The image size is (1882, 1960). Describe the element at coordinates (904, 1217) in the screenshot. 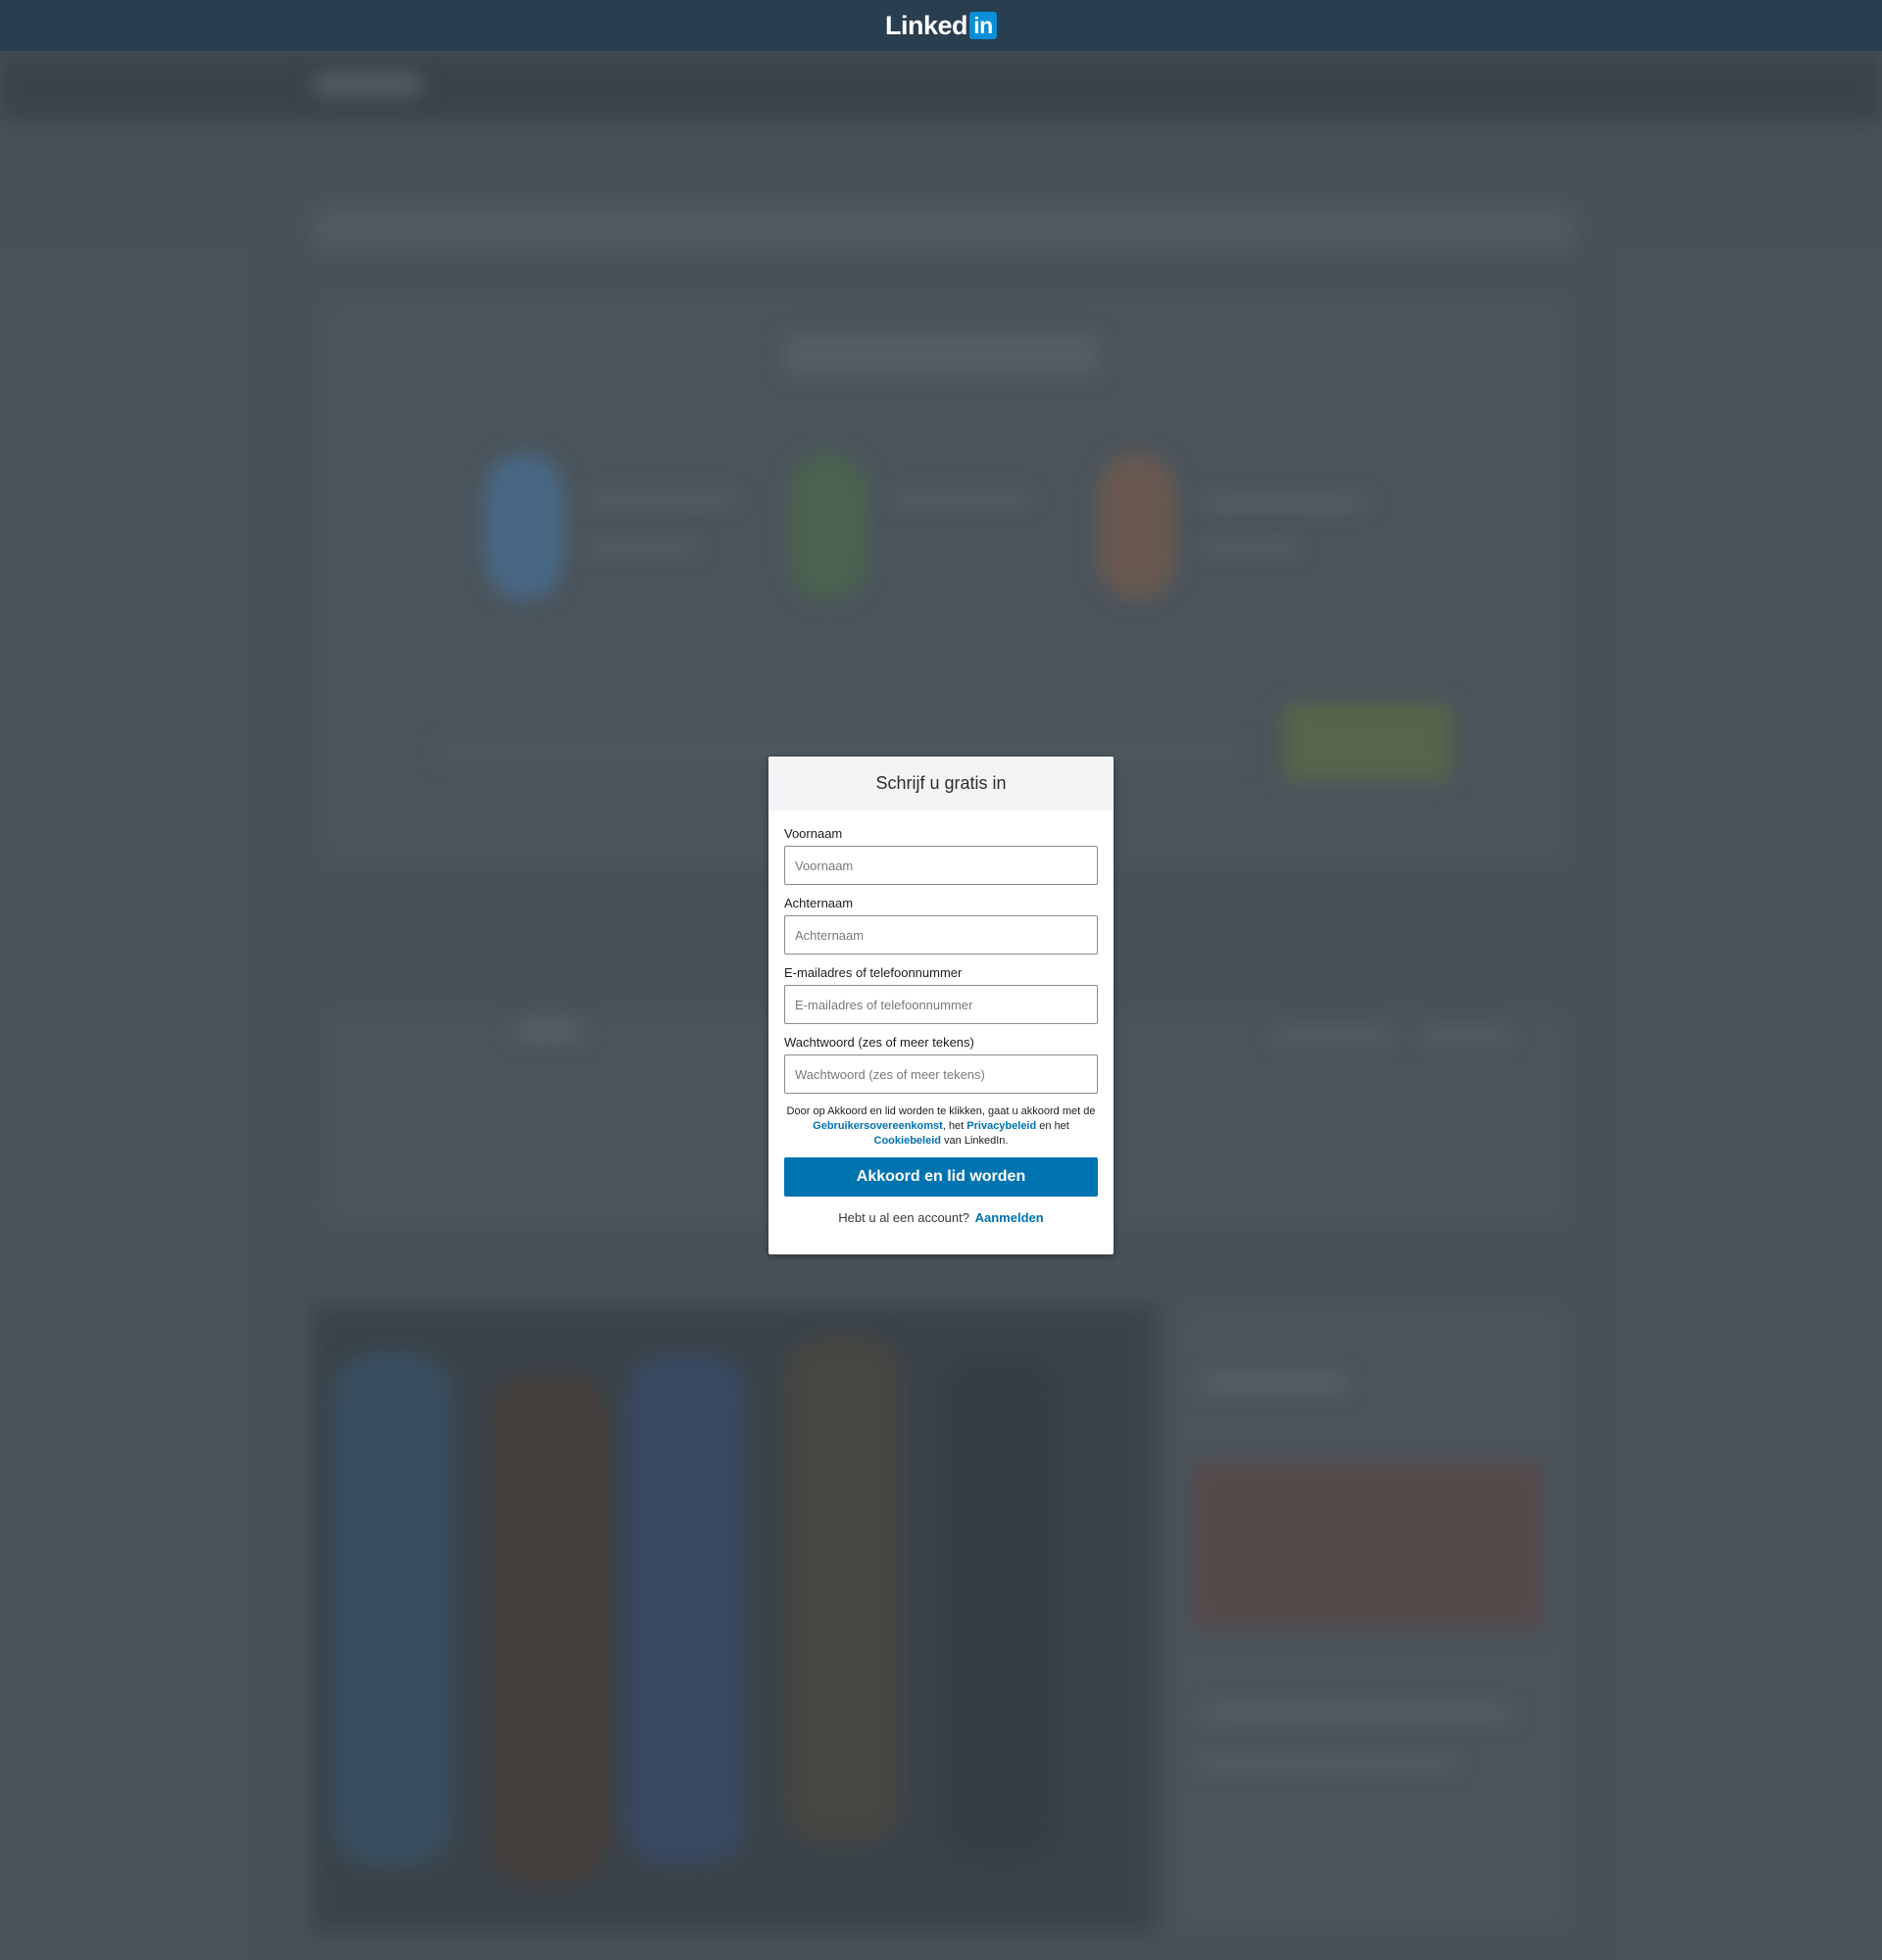

I see `signin-prompt-text: Hebt u al een account?` at that location.